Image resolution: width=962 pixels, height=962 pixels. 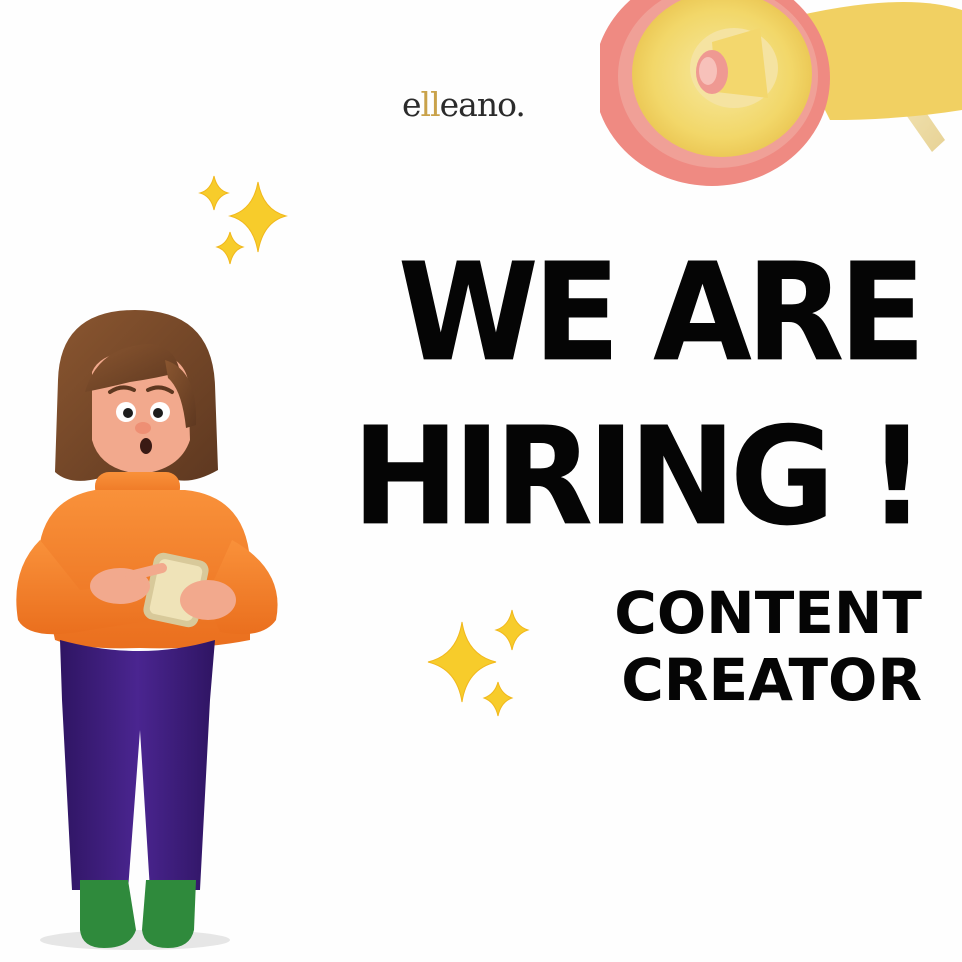 I want to click on job-title-line-2: CREATOR, so click(x=771, y=680).